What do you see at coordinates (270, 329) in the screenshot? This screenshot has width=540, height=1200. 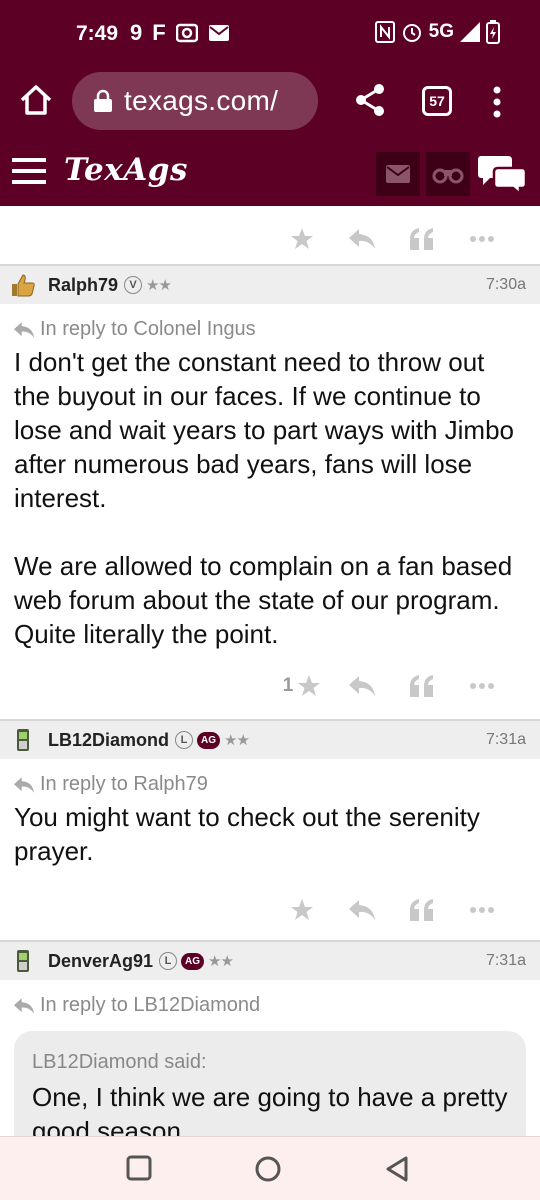 I see `reply-to-link: In reply to Colonel Ingus` at bounding box center [270, 329].